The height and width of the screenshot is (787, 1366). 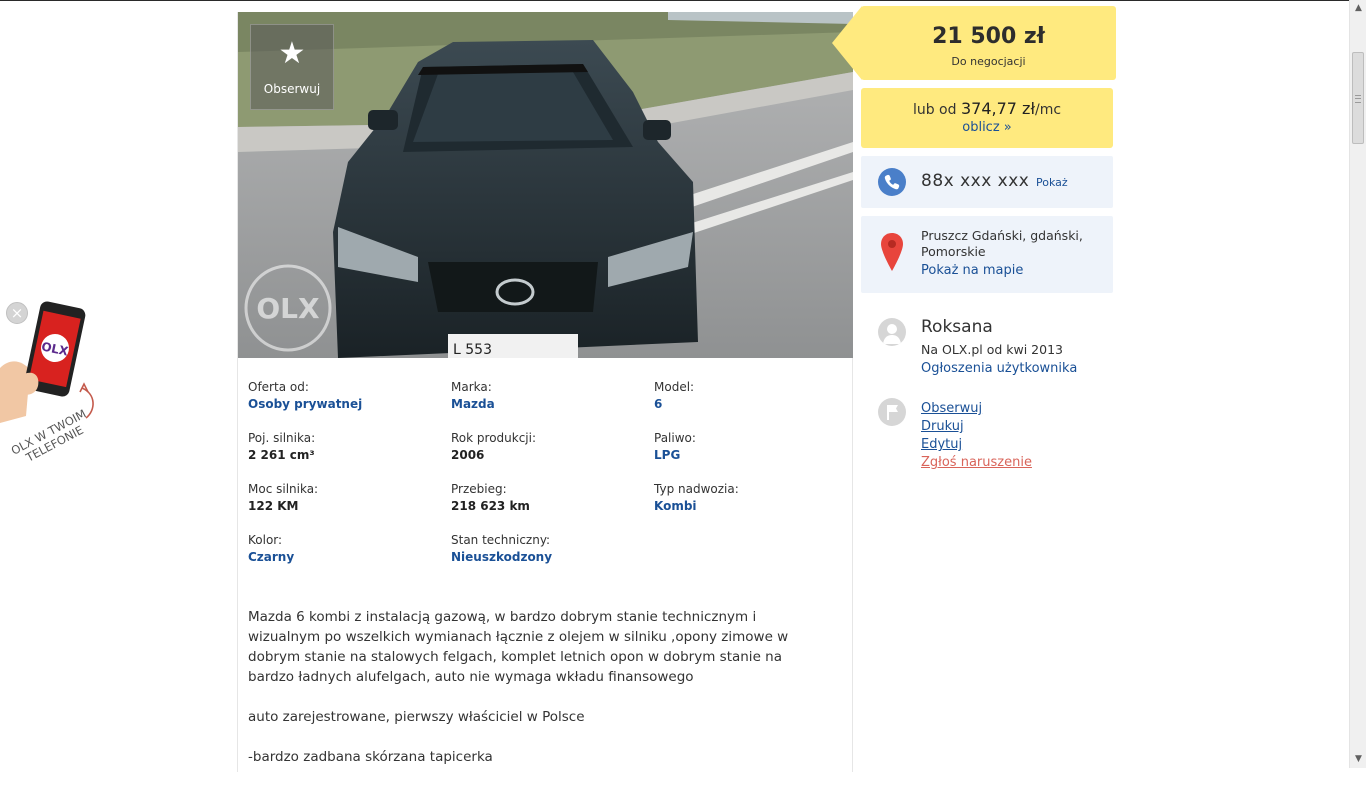 I want to click on price-negotiable: Do negocjacji, so click(x=988, y=61).